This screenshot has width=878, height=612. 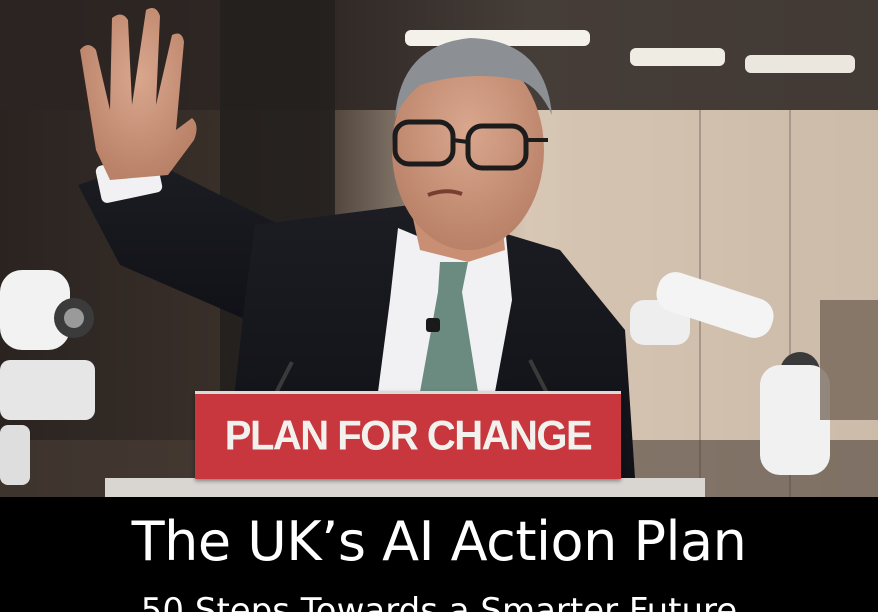 I want to click on podium-top, so click(x=405, y=487).